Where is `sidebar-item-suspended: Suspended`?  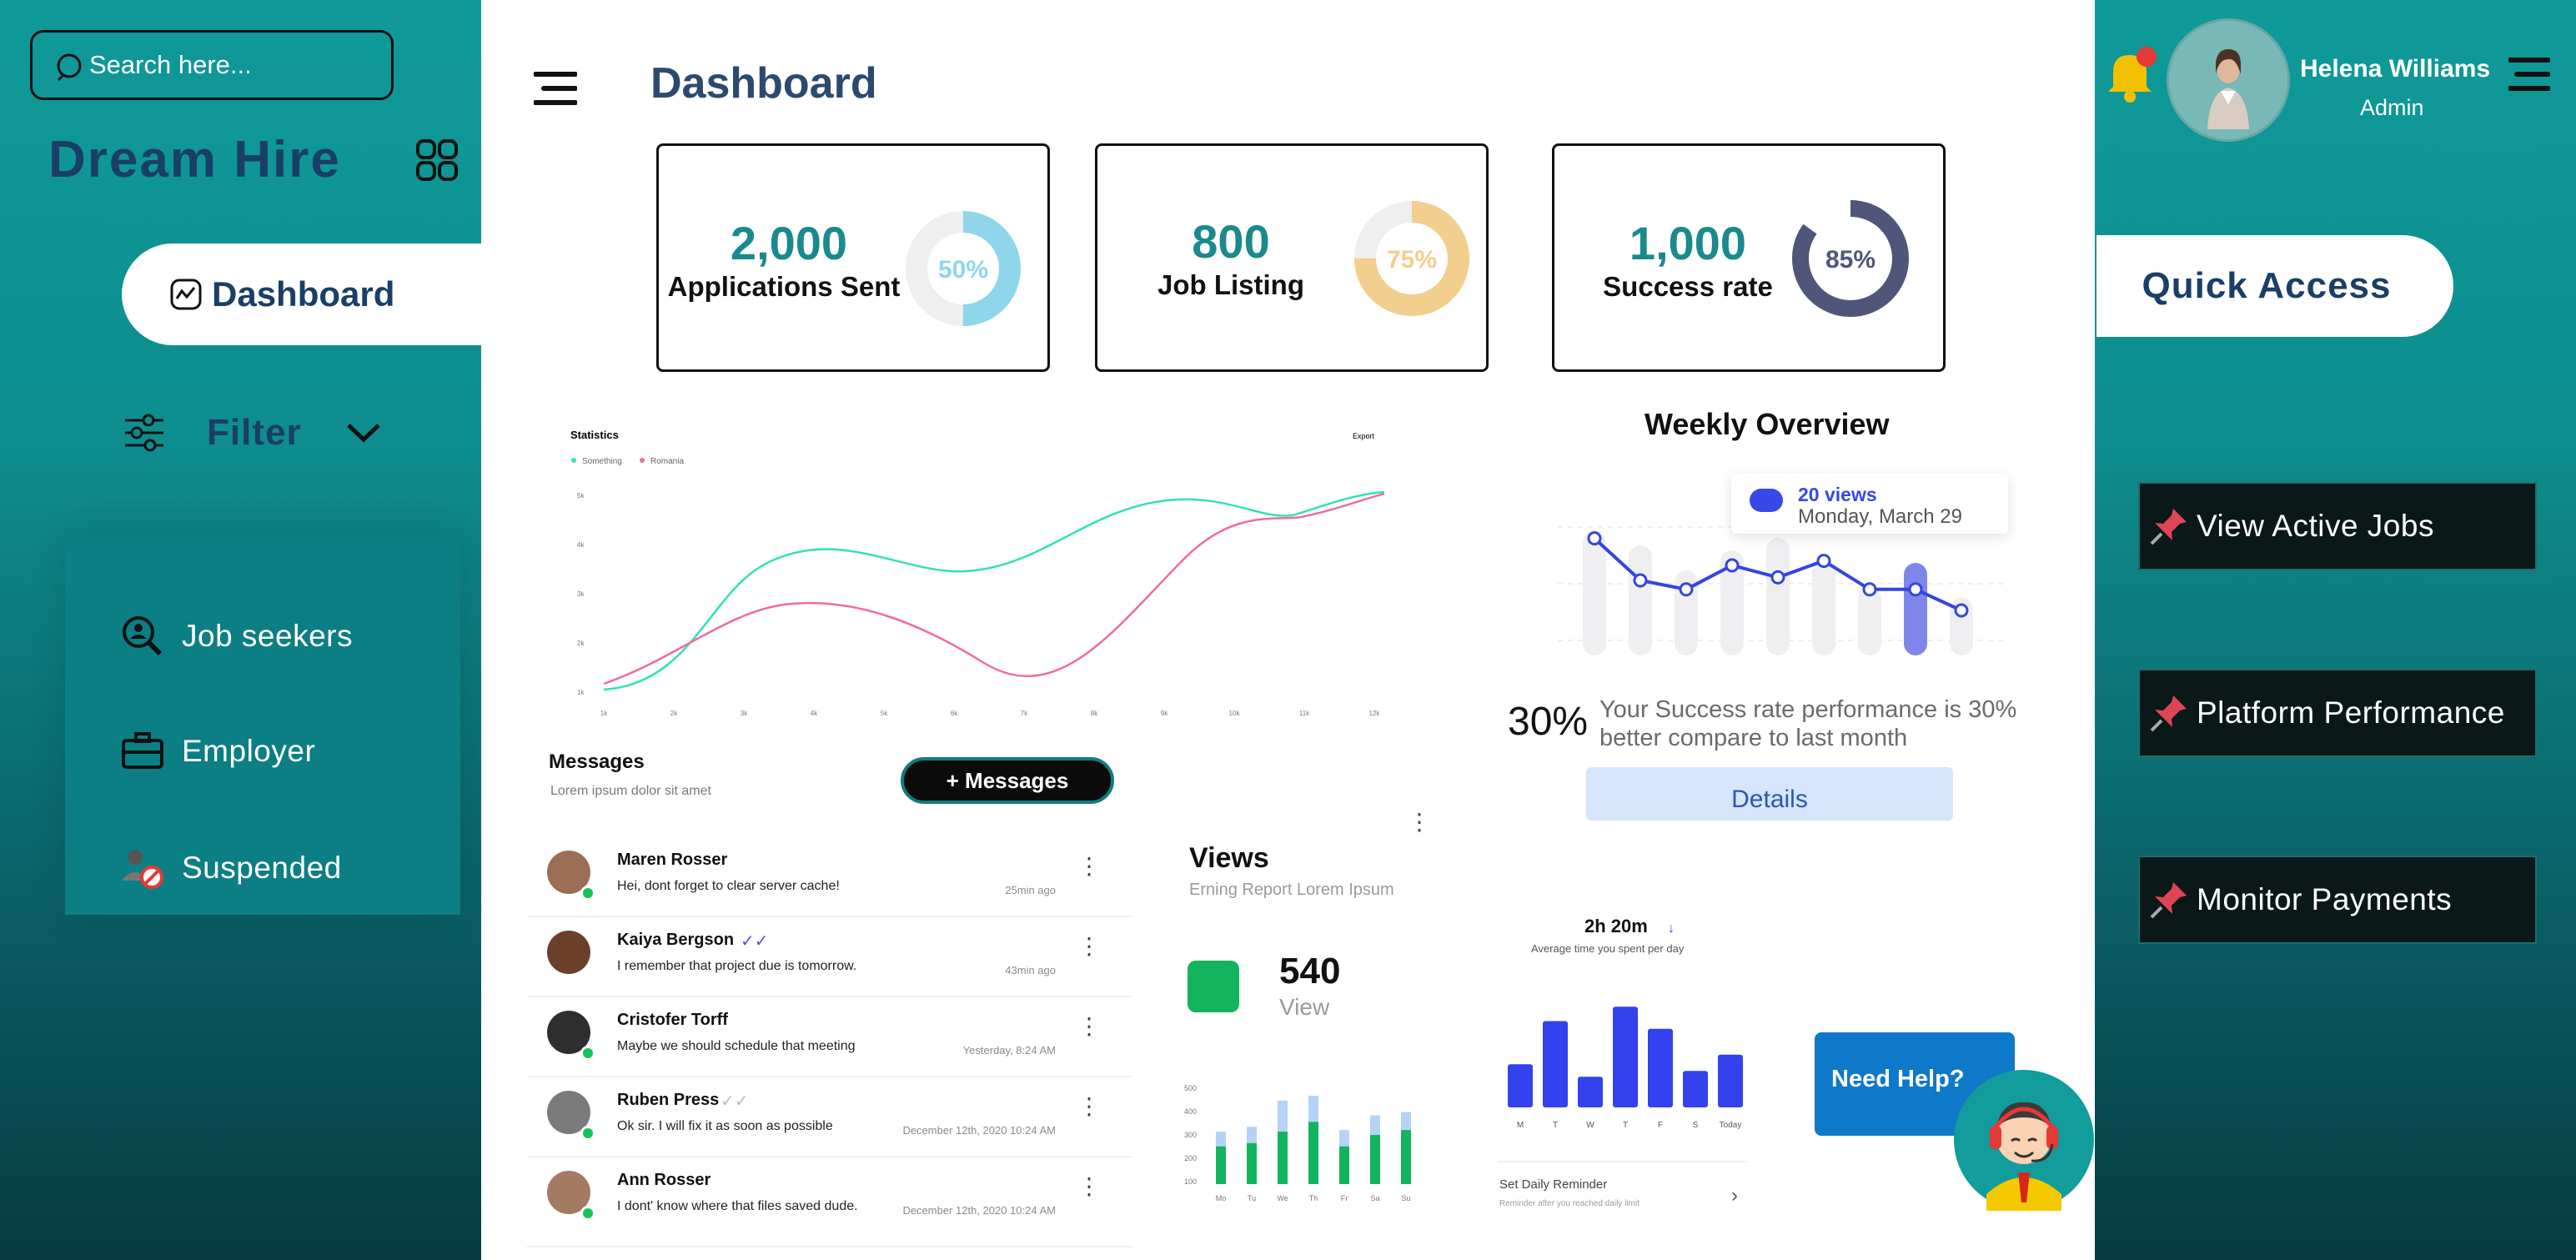
sidebar-item-suspended: Suspended is located at coordinates (231, 868).